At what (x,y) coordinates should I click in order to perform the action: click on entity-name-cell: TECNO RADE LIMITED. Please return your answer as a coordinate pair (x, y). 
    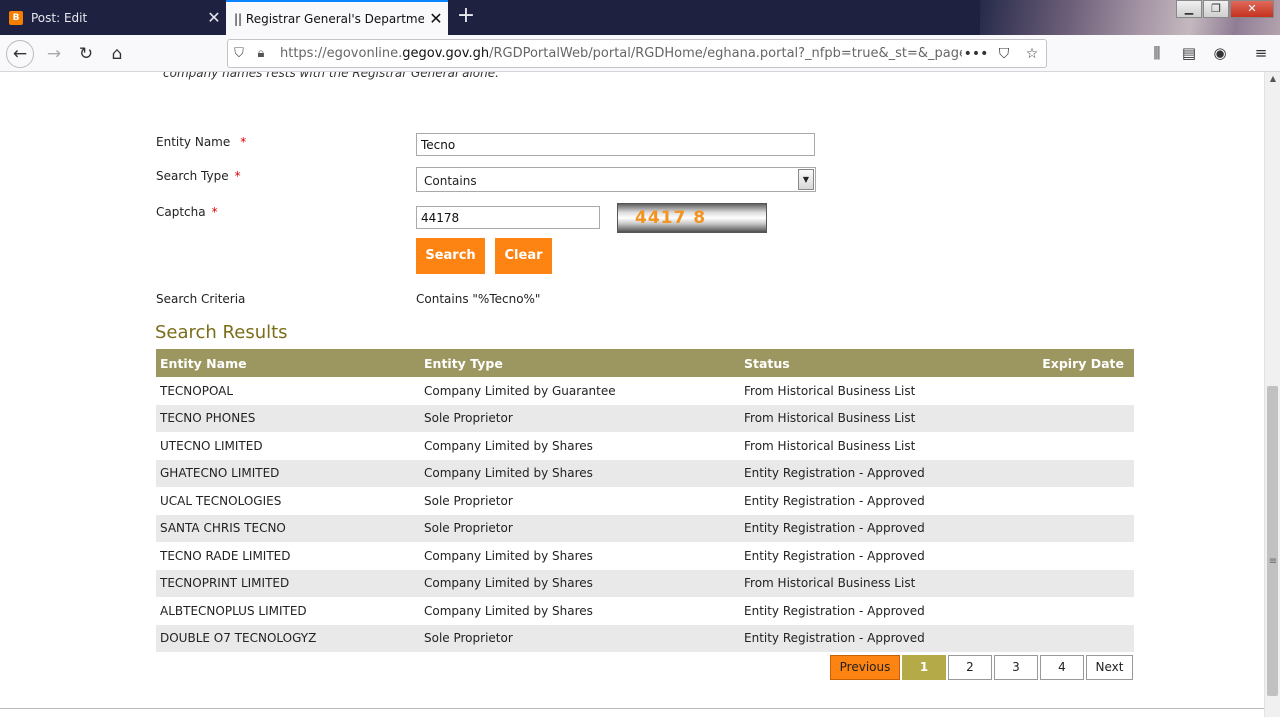
    Looking at the image, I should click on (225, 555).